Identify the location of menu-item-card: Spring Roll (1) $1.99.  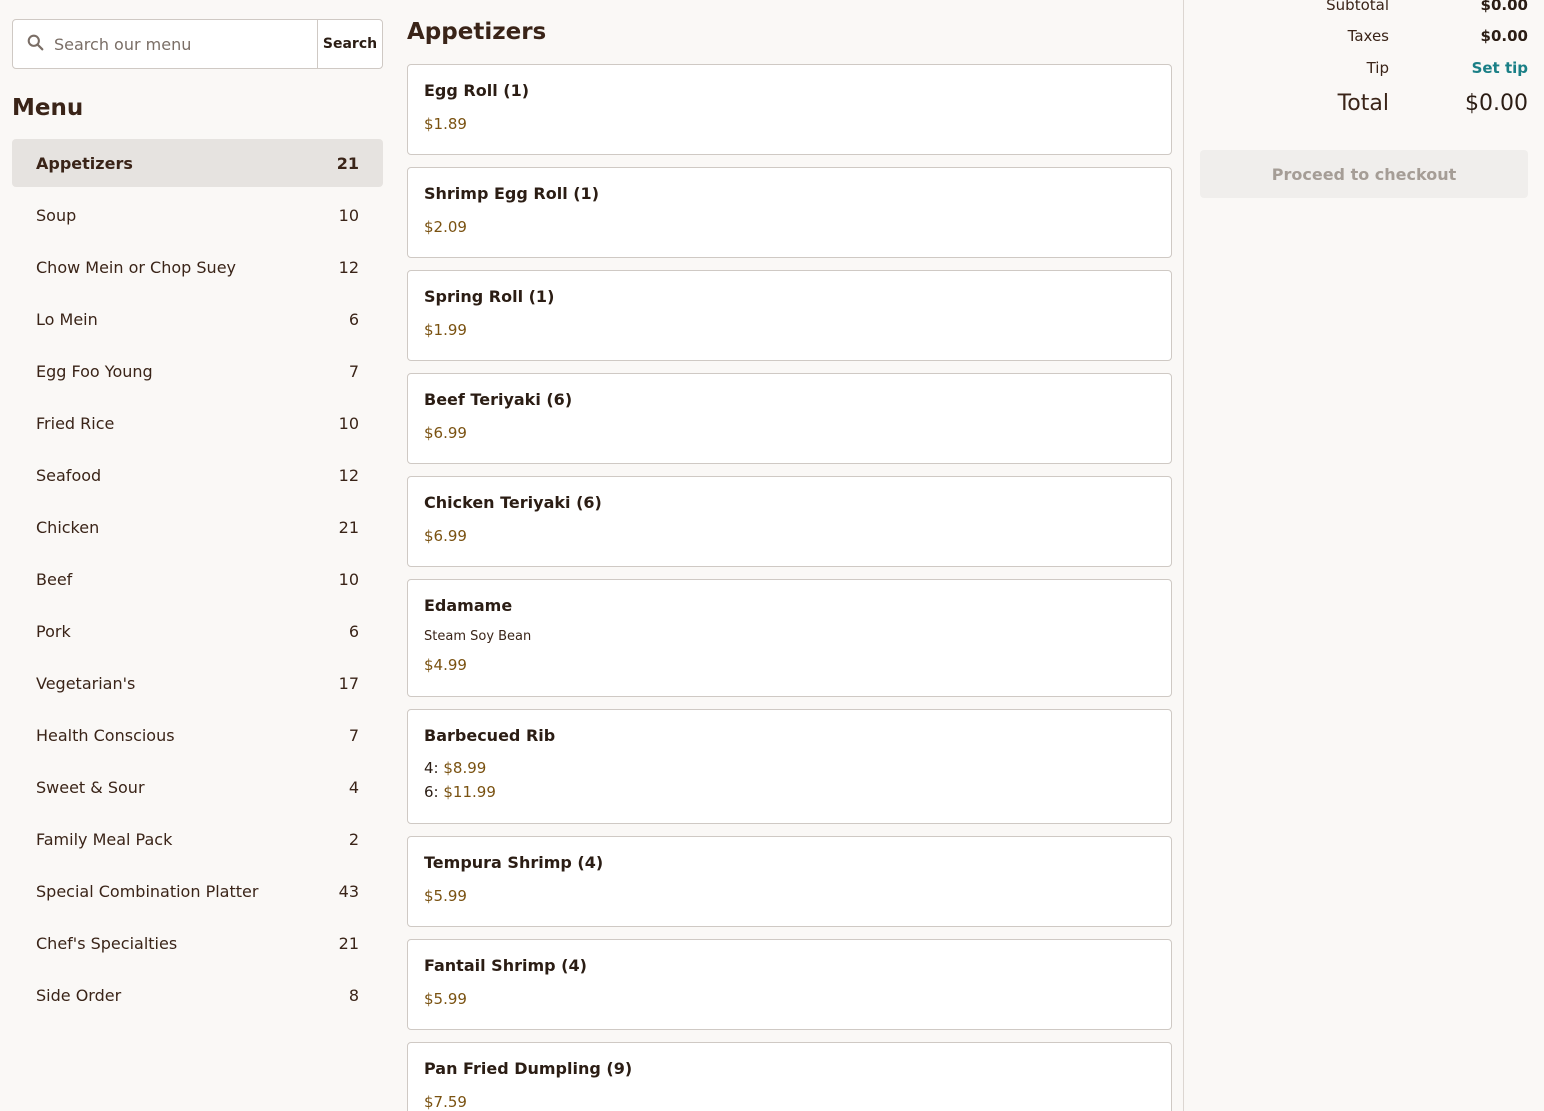
(789, 315).